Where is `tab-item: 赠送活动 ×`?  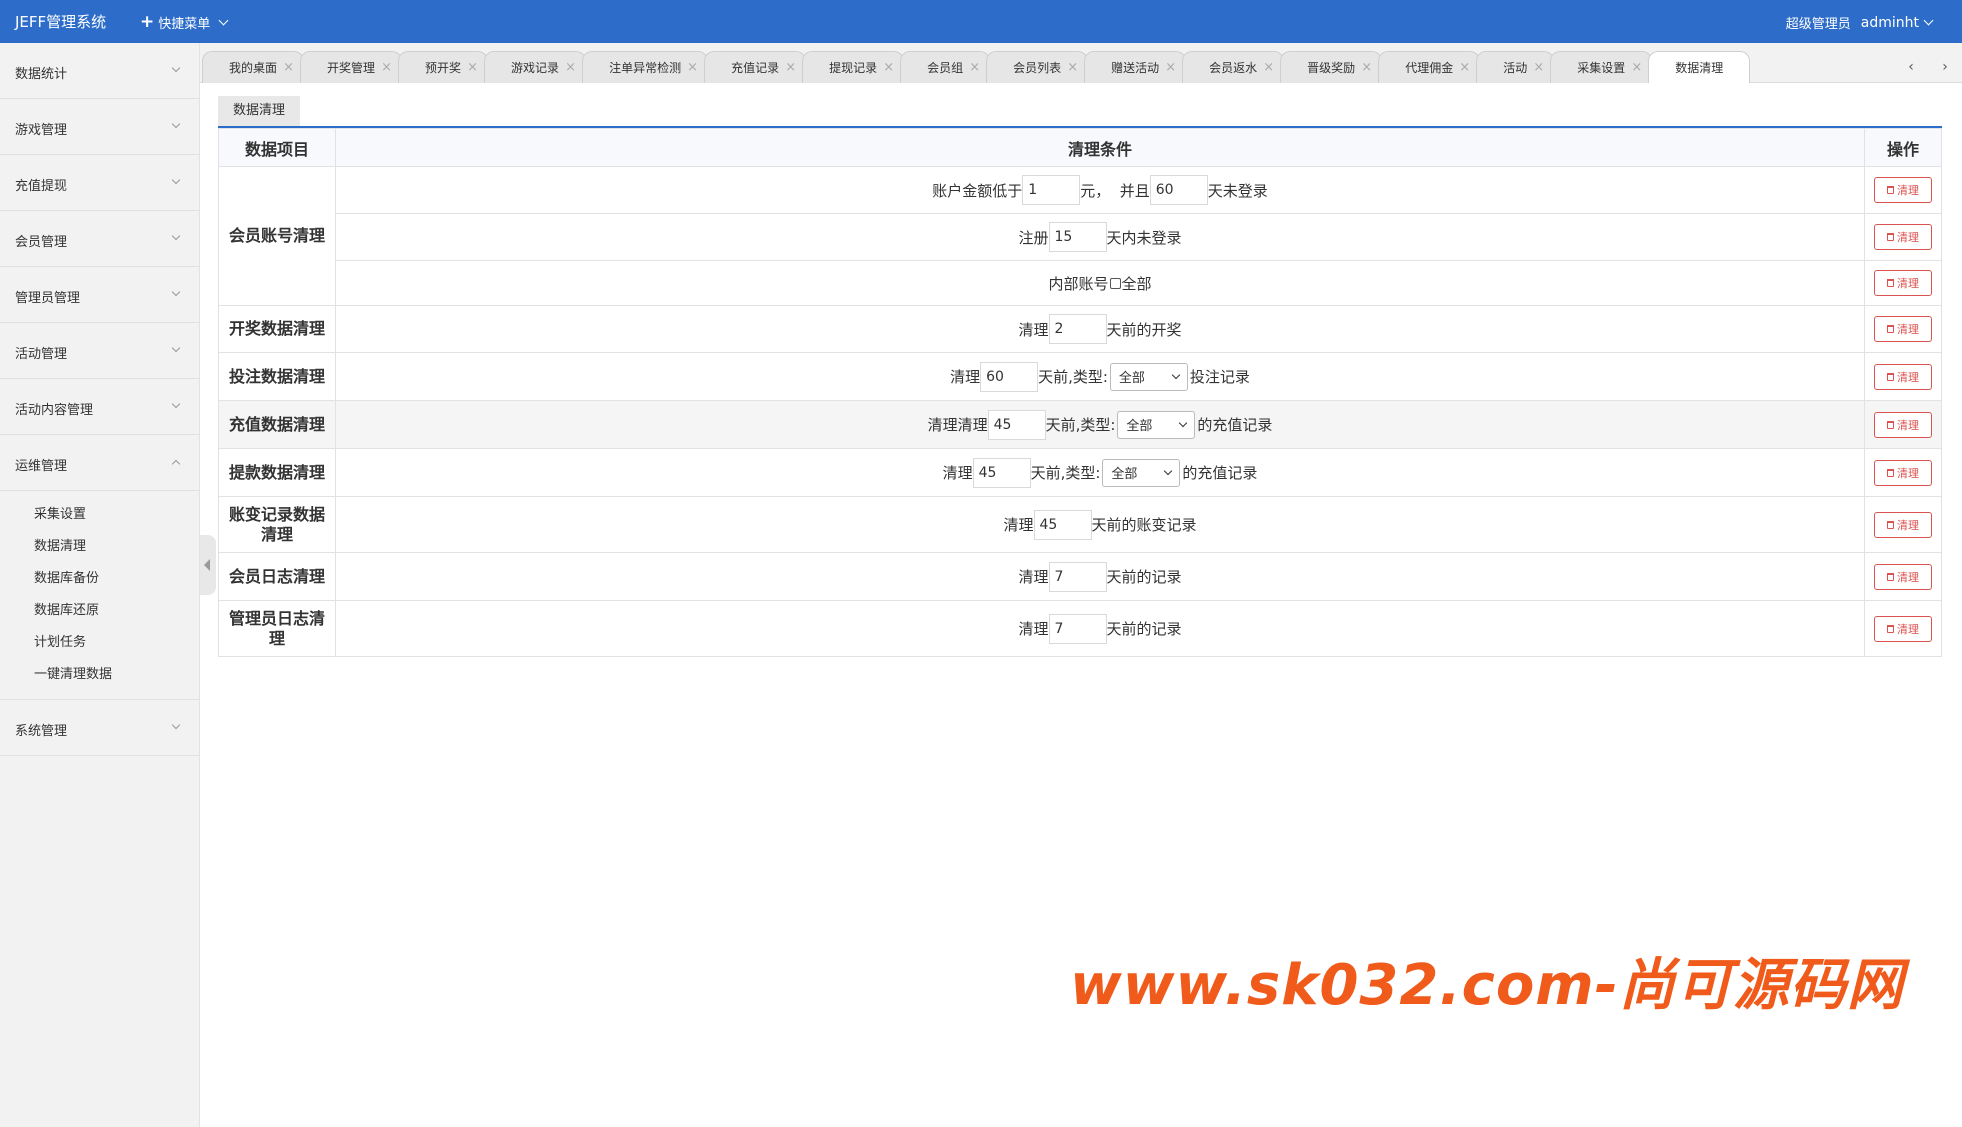
tab-item: 赠送活动 × is located at coordinates (1135, 67).